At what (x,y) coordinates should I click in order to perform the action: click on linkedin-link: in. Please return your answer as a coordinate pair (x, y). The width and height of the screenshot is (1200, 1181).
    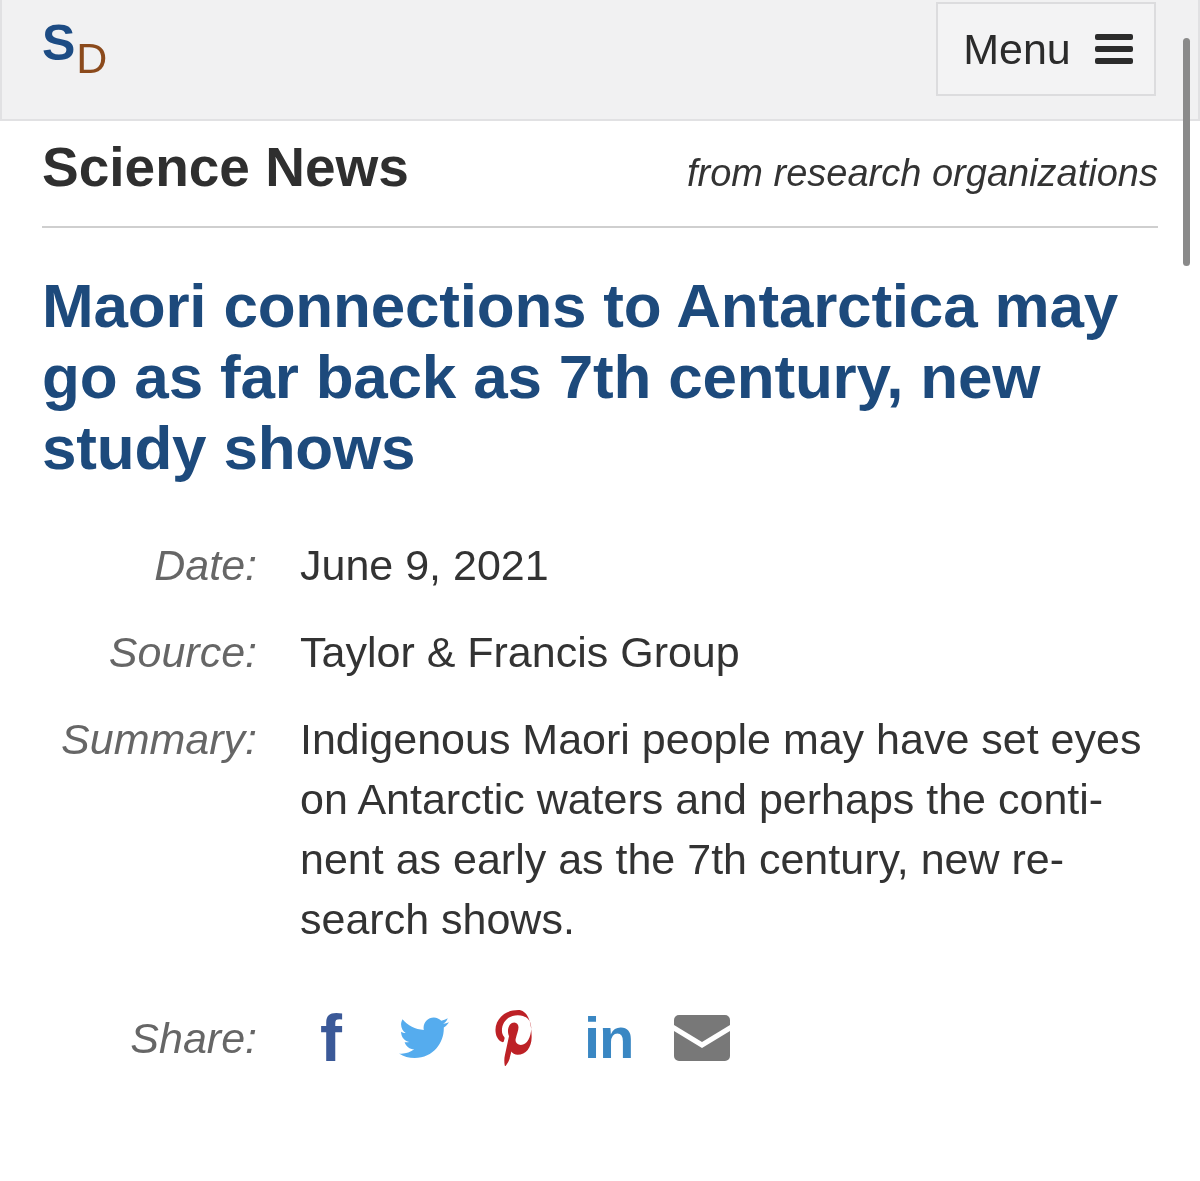
    Looking at the image, I should click on (609, 1037).